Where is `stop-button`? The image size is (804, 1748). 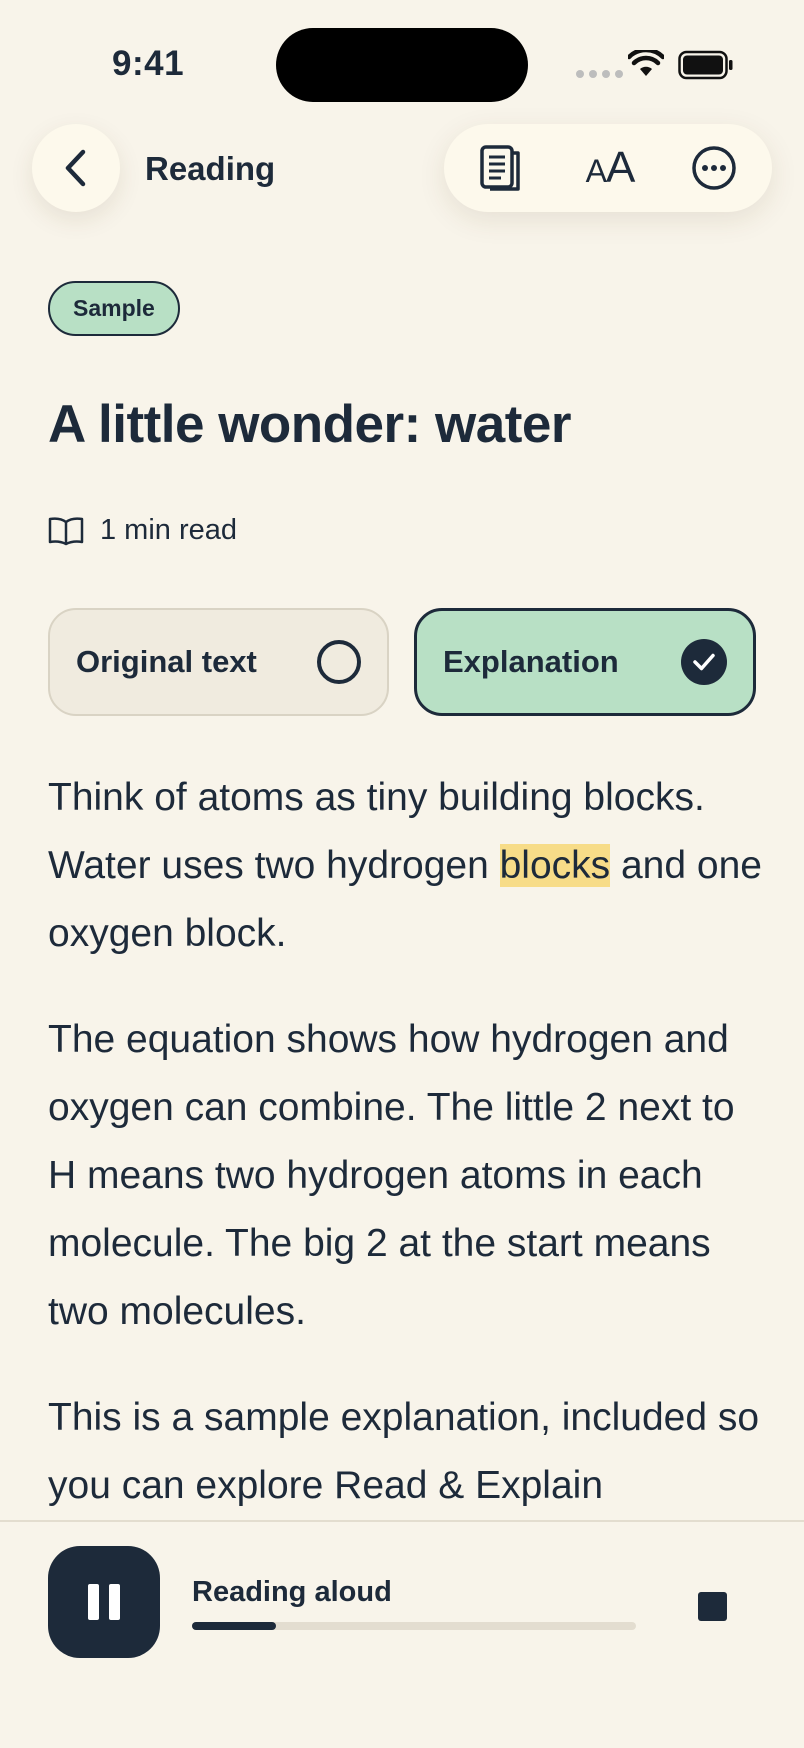
stop-button is located at coordinates (712, 1606).